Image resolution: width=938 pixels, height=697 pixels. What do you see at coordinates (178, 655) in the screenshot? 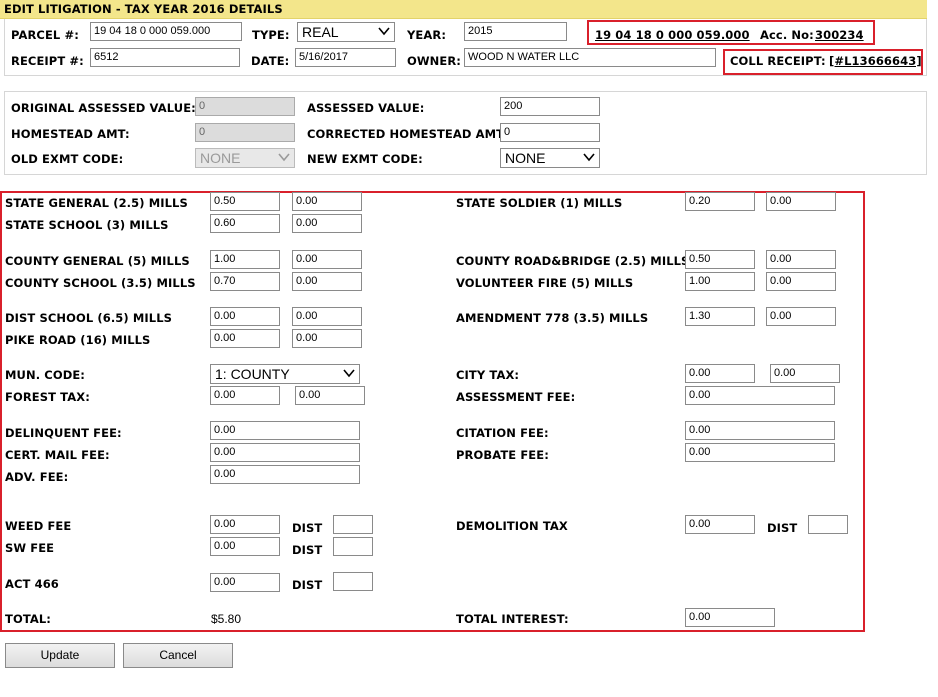
I see `cancel-button: Cancel` at bounding box center [178, 655].